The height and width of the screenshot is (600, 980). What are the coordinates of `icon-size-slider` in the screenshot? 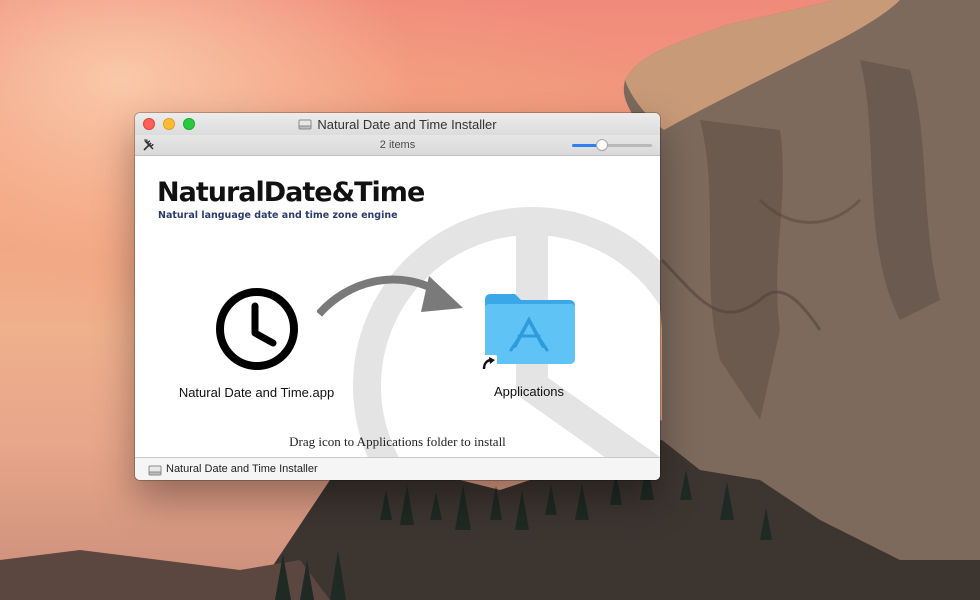 It's located at (612, 145).